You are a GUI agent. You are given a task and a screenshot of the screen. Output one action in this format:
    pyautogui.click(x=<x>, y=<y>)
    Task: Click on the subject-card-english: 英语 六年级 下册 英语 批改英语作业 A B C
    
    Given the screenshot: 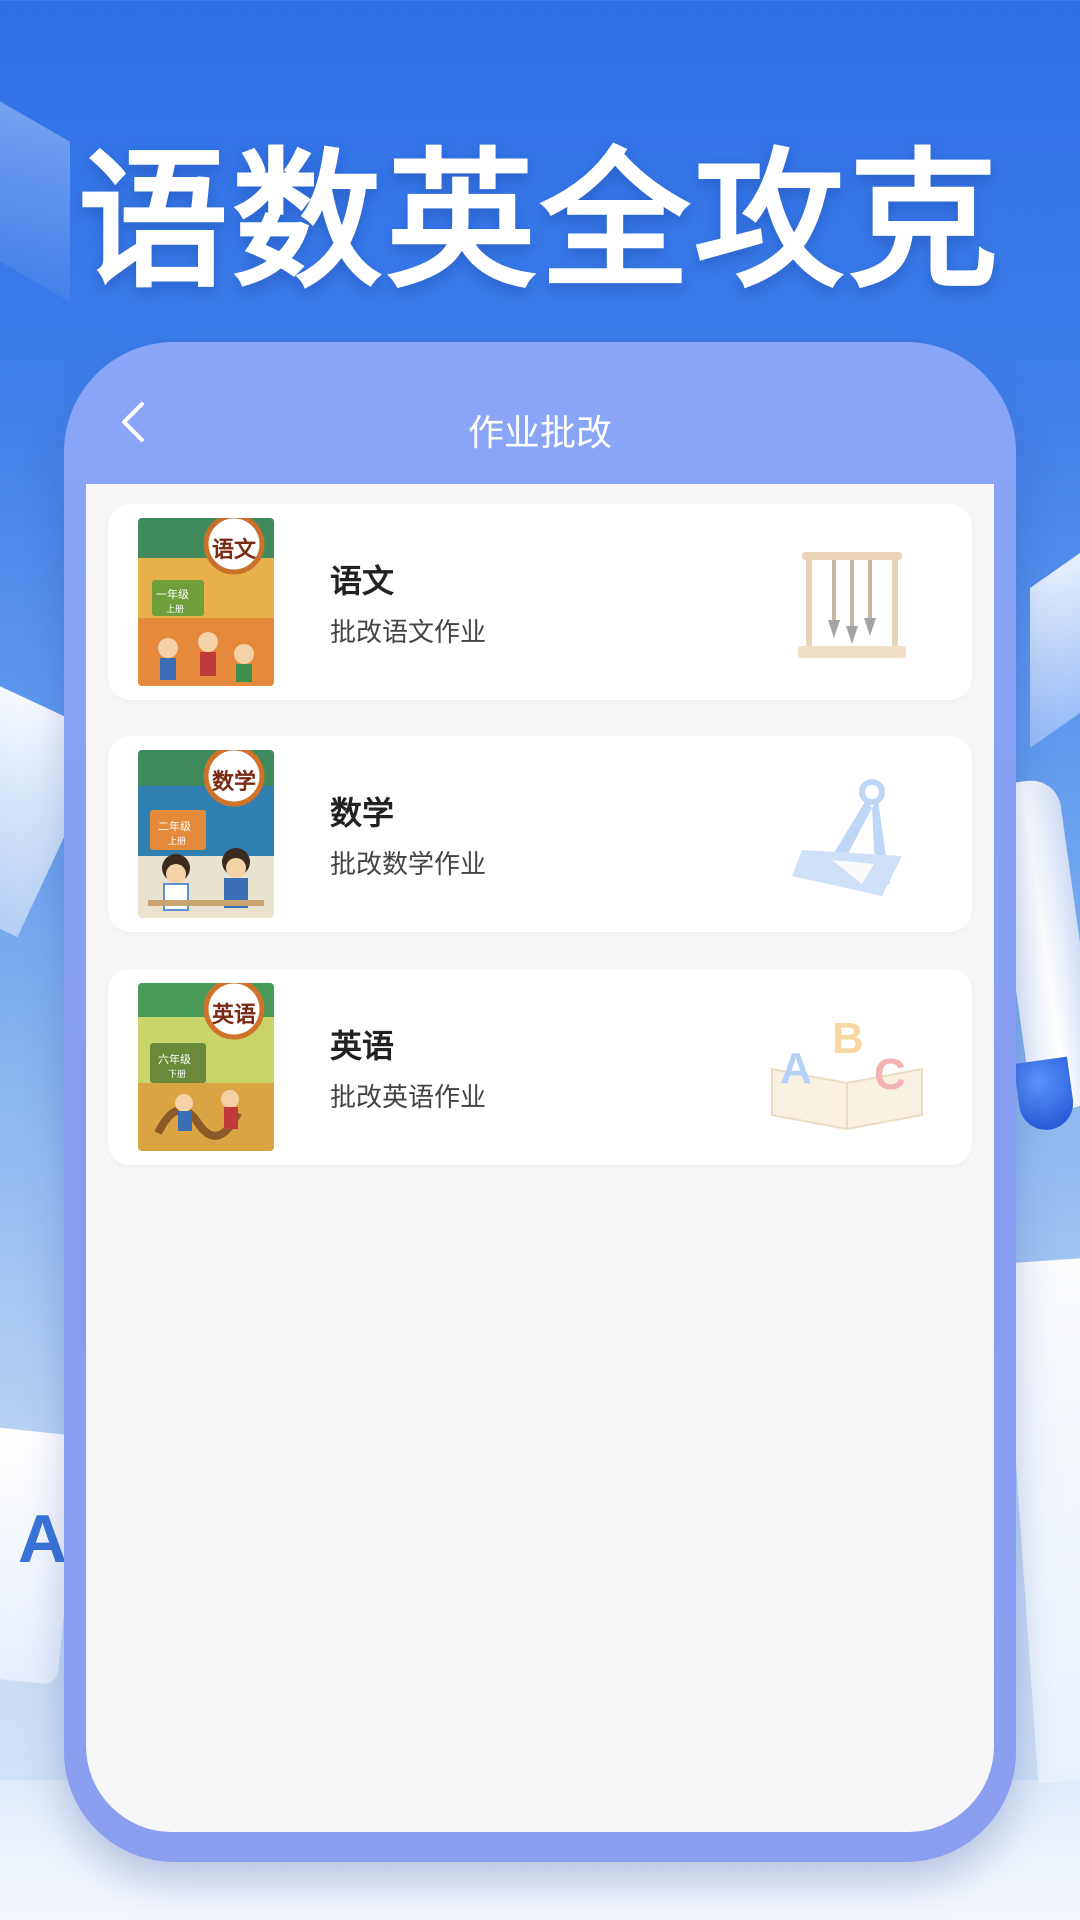 What is the action you would take?
    pyautogui.click(x=540, y=1067)
    